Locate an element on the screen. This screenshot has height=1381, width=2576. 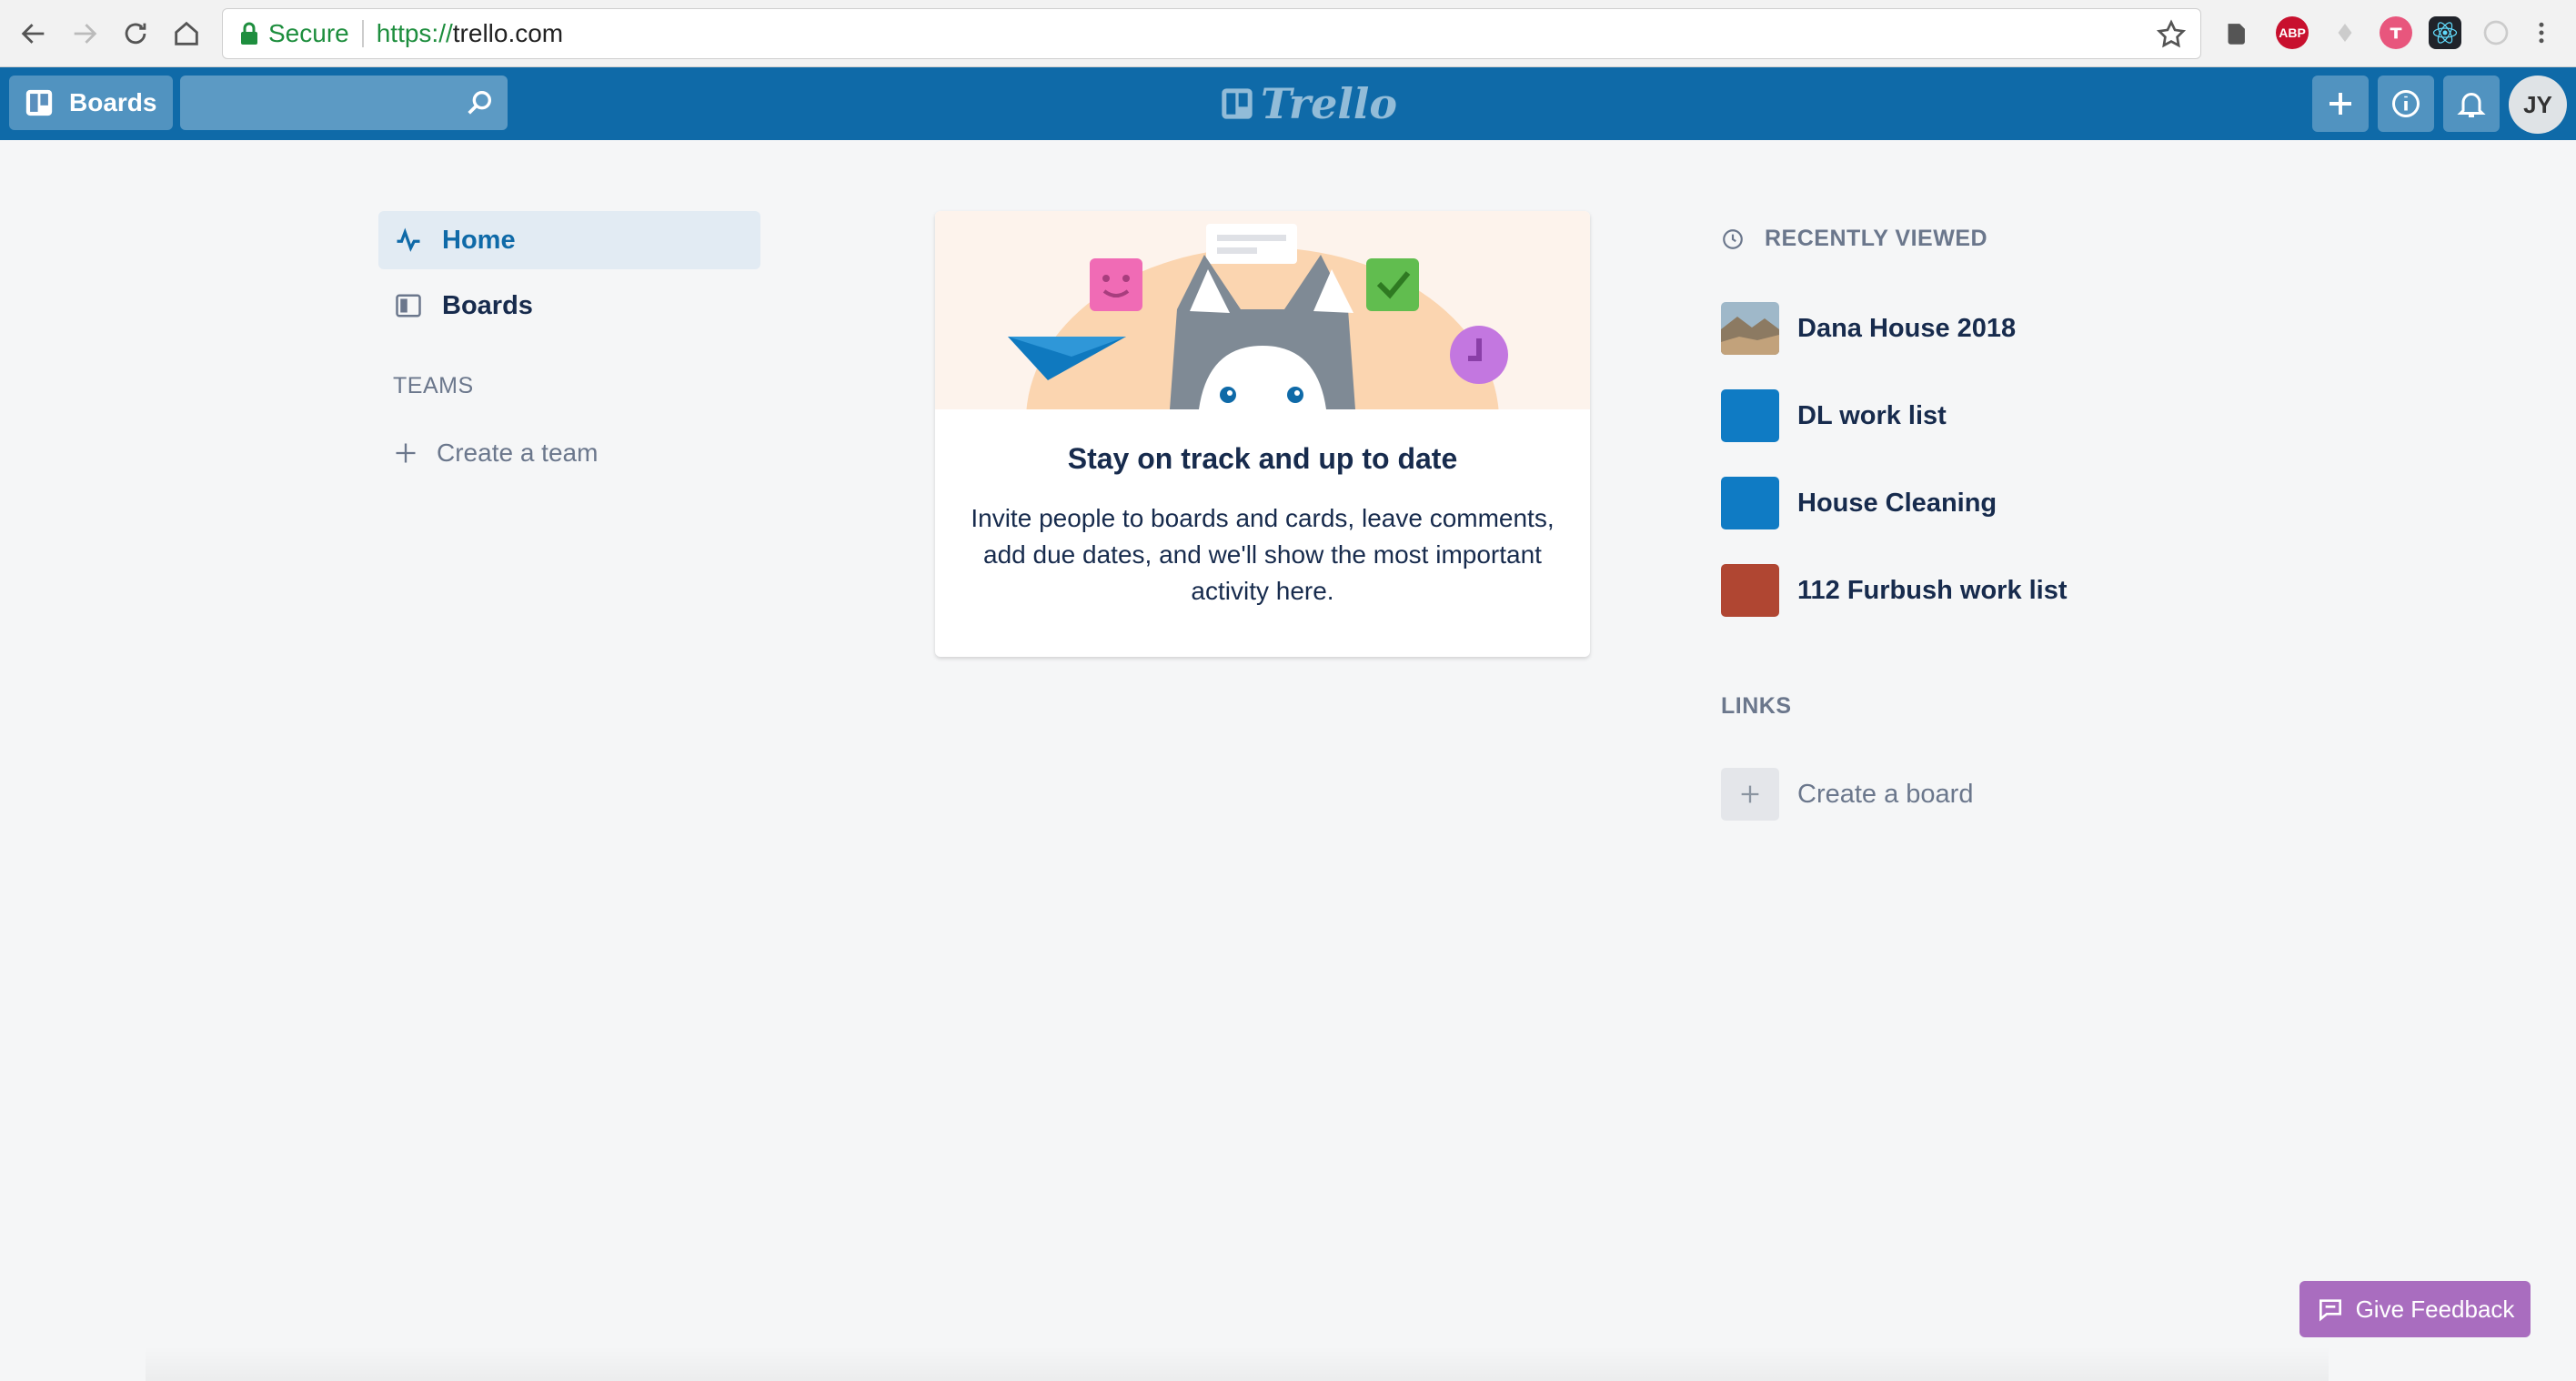
create-board-label: Create a board is located at coordinates (1885, 794).